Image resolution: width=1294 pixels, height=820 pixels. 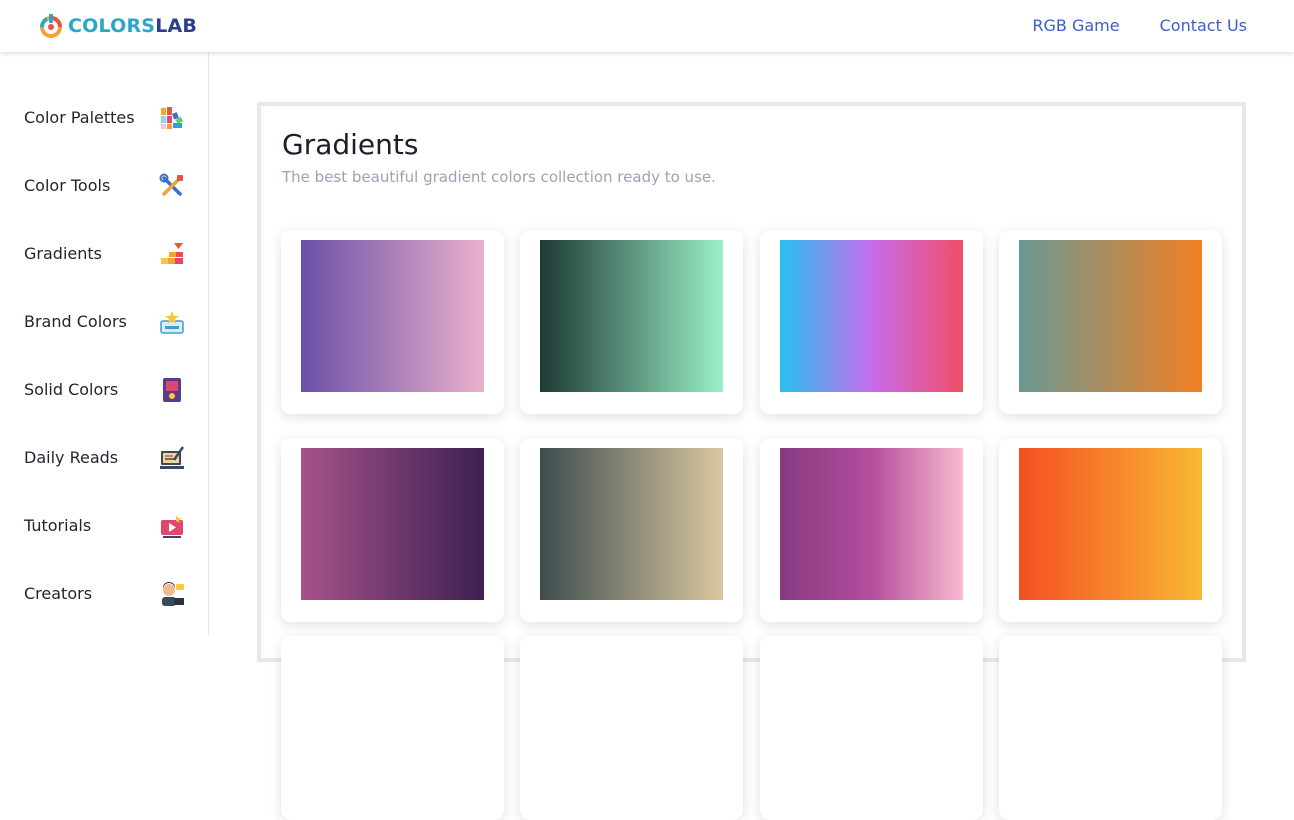 I want to click on color-palettes-icon, so click(x=172, y=118).